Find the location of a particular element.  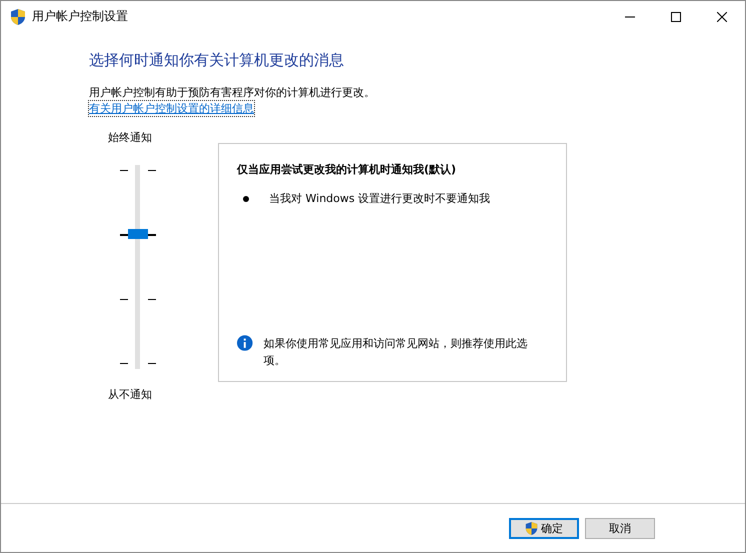

close-icon is located at coordinates (722, 17).